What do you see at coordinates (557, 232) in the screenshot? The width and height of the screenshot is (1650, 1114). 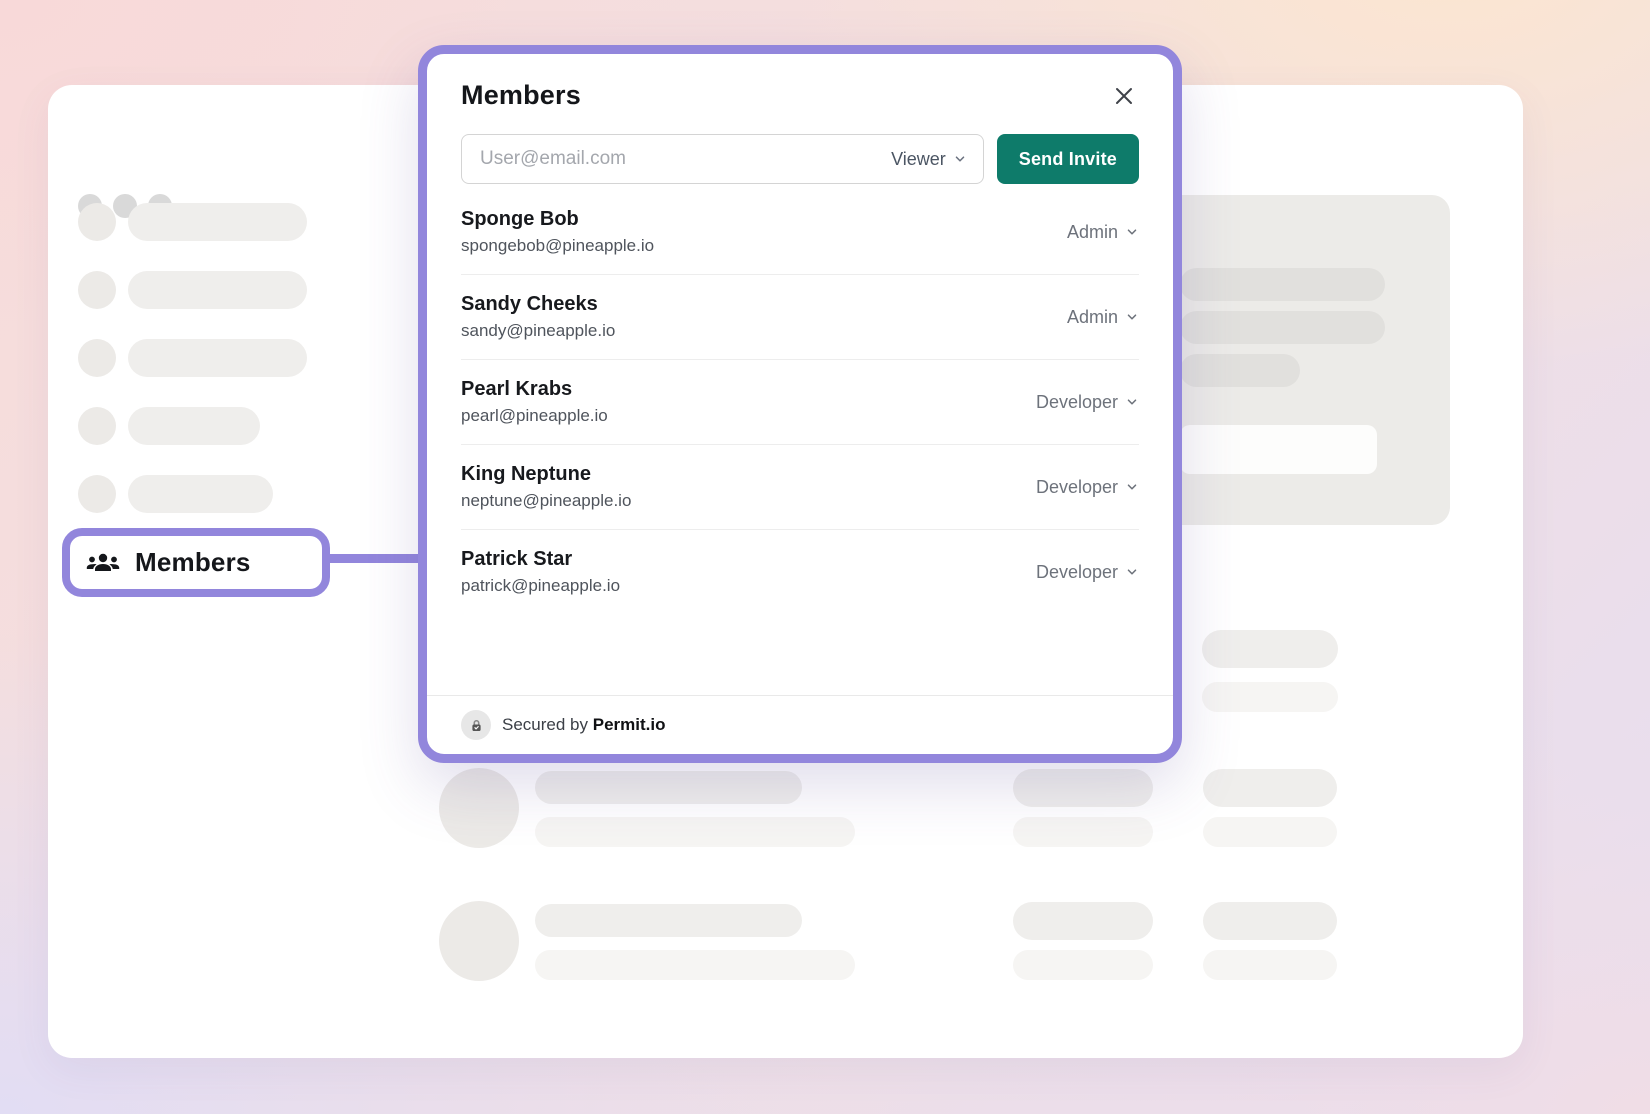 I see `member-identity: Sponge Bob spongebob@pineapple.io` at bounding box center [557, 232].